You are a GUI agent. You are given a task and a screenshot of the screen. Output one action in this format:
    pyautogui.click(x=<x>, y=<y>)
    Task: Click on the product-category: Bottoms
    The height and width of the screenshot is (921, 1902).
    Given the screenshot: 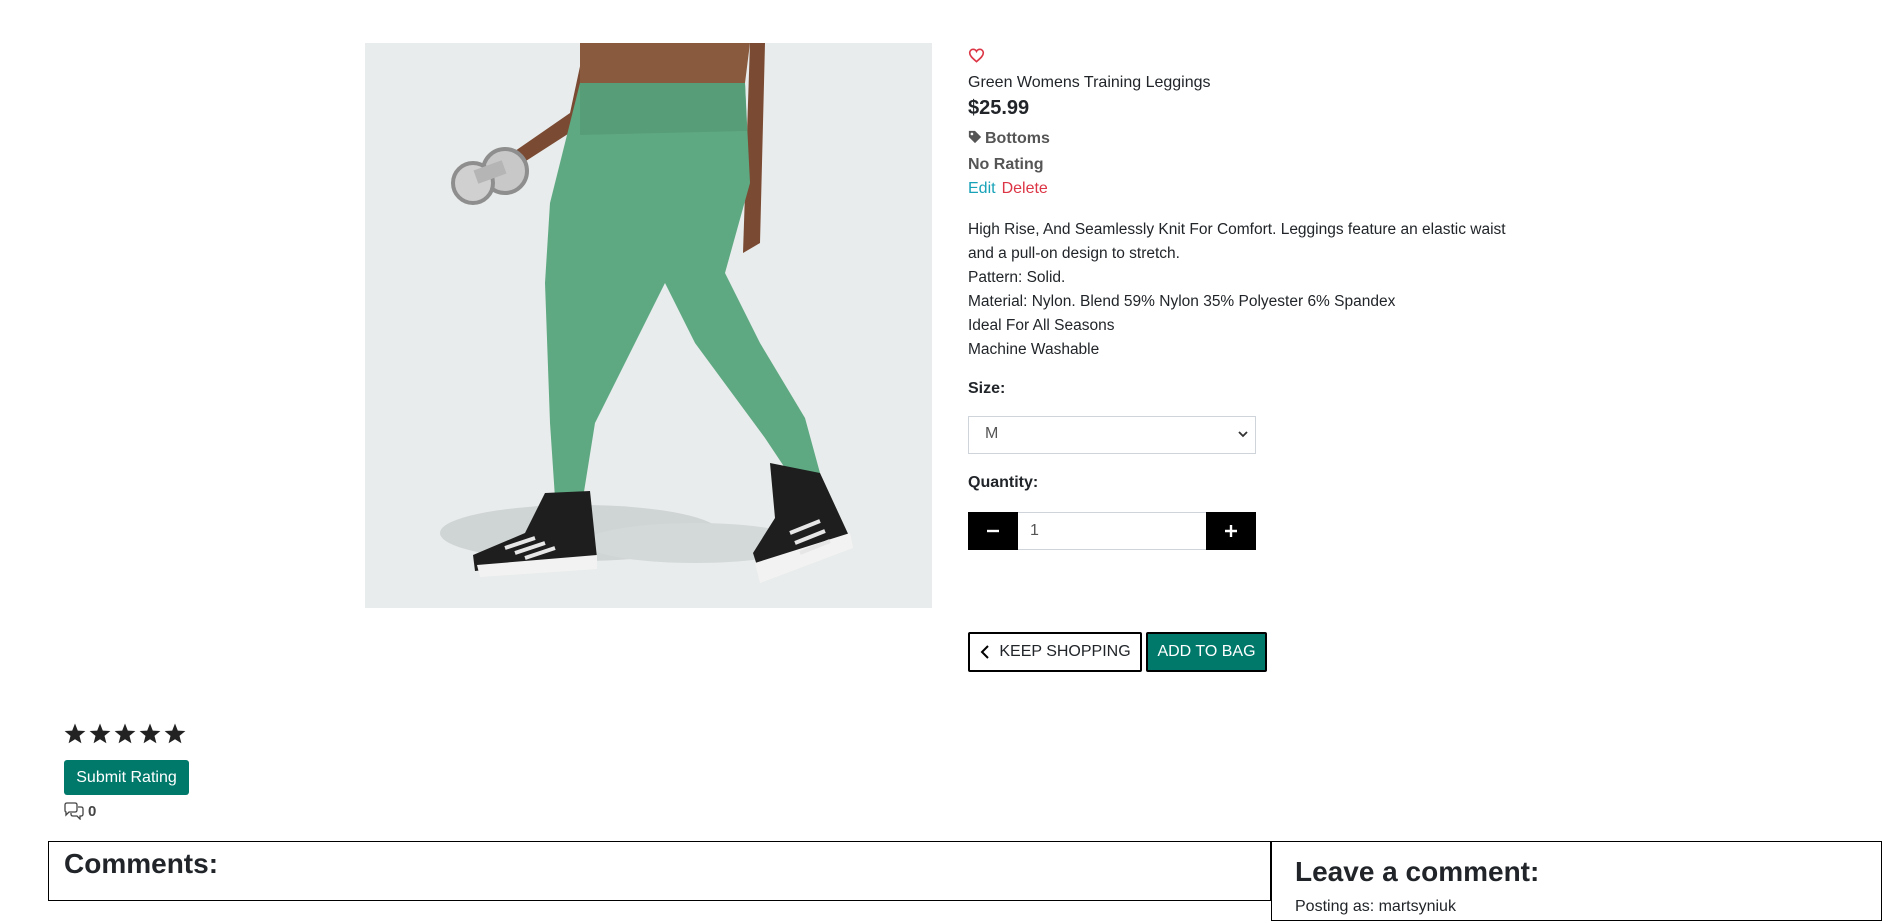 What is the action you would take?
    pyautogui.click(x=1009, y=139)
    